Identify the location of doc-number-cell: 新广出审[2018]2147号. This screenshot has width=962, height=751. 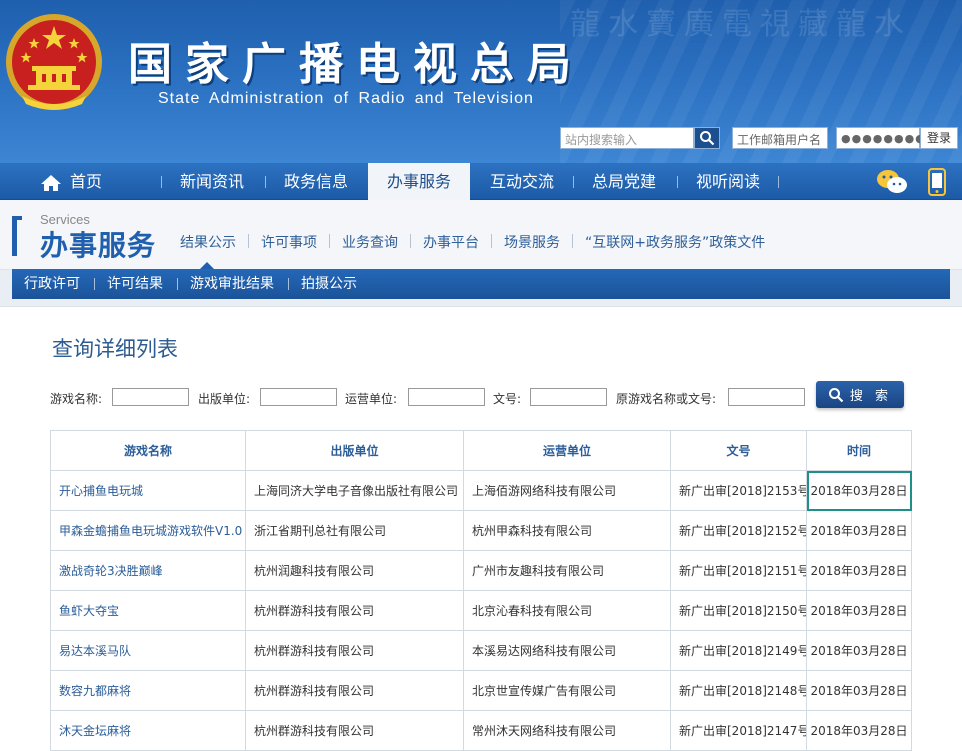
(738, 730).